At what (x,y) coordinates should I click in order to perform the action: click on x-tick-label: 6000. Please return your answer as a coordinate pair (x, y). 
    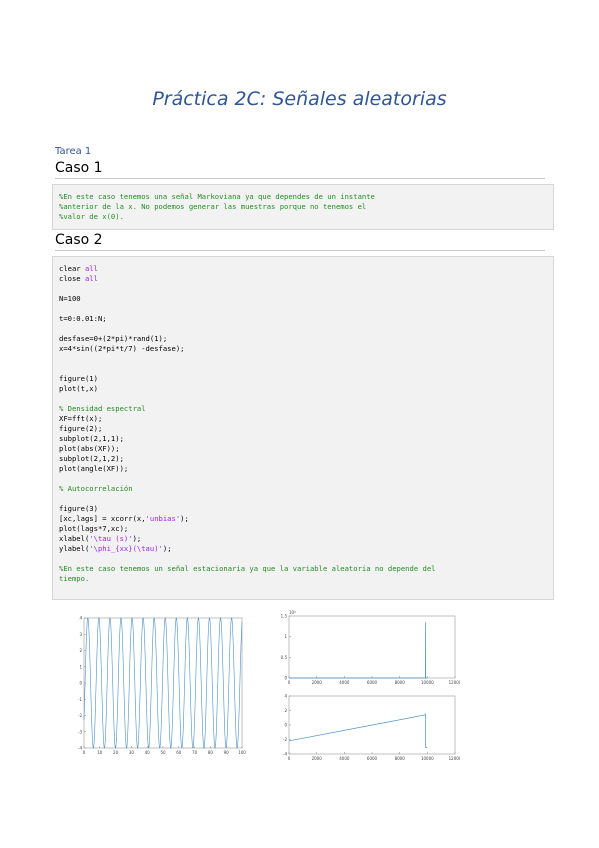
    Looking at the image, I should click on (372, 758).